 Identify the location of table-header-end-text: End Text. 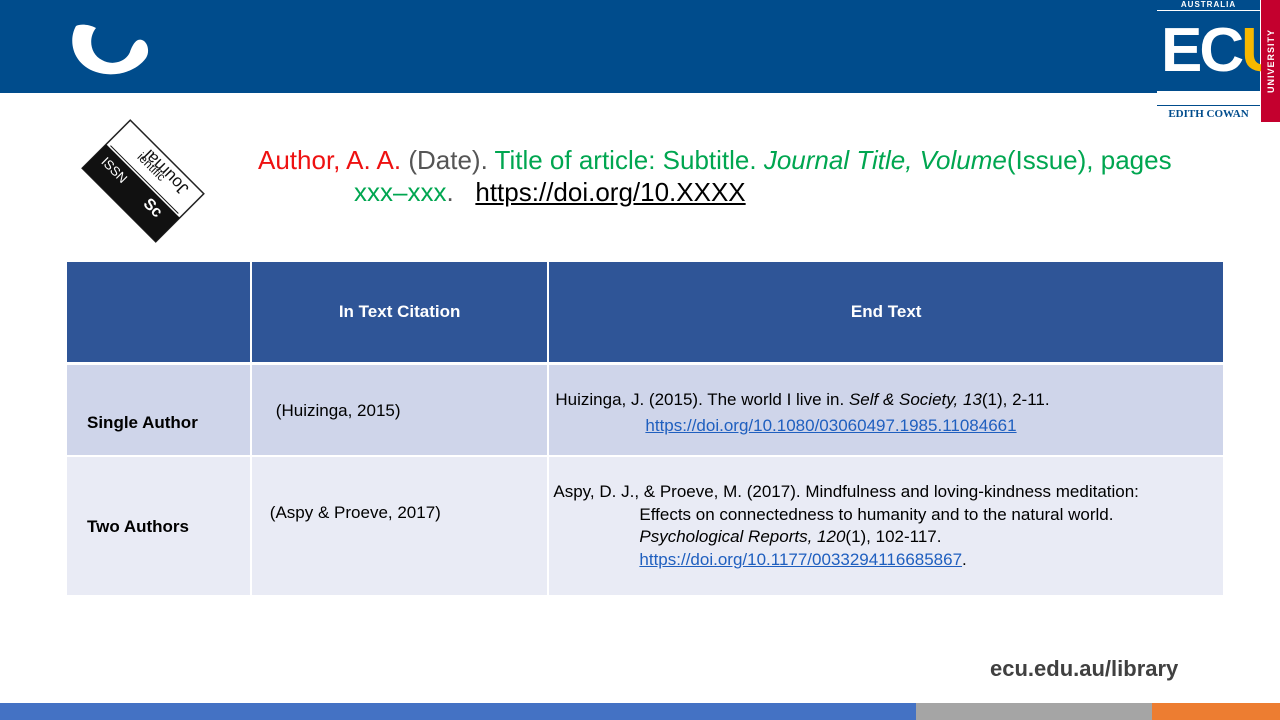
(886, 313).